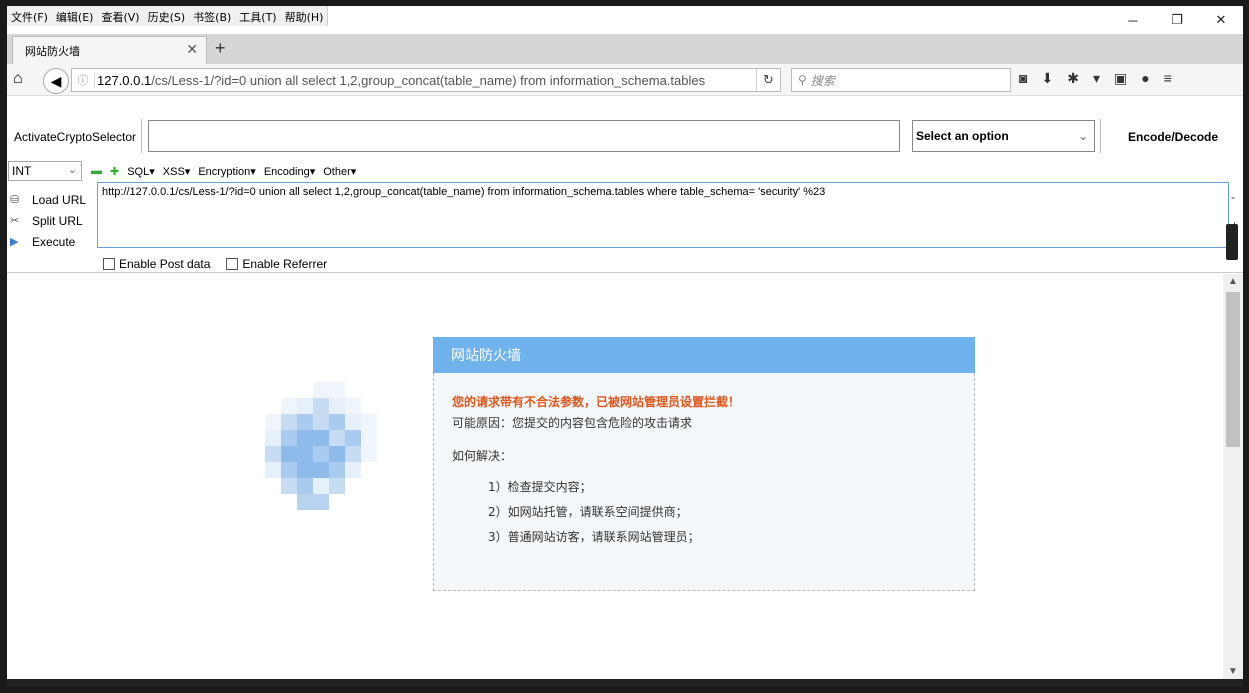 The width and height of the screenshot is (1249, 693). Describe the element at coordinates (48, 199) in the screenshot. I see `load-url-button: ⛁ Load URL` at that location.